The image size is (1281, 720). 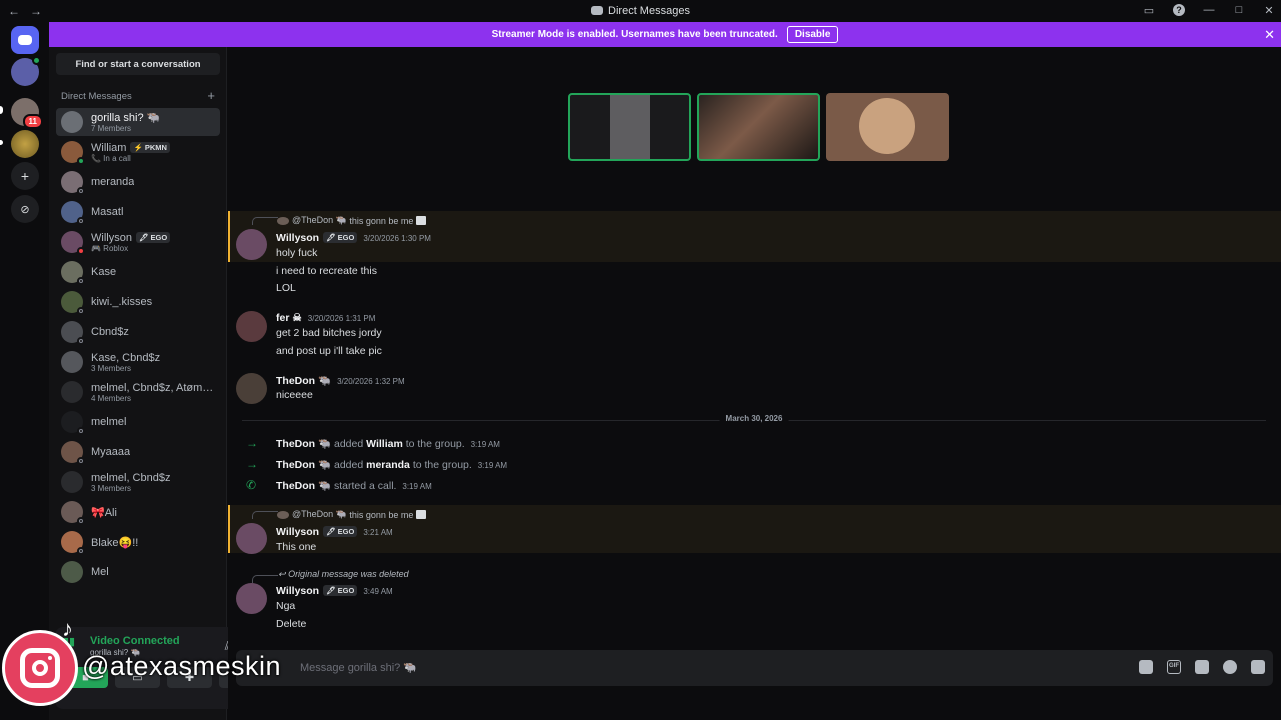 What do you see at coordinates (417, 486) in the screenshot?
I see `timestamp: 3:19 AM` at bounding box center [417, 486].